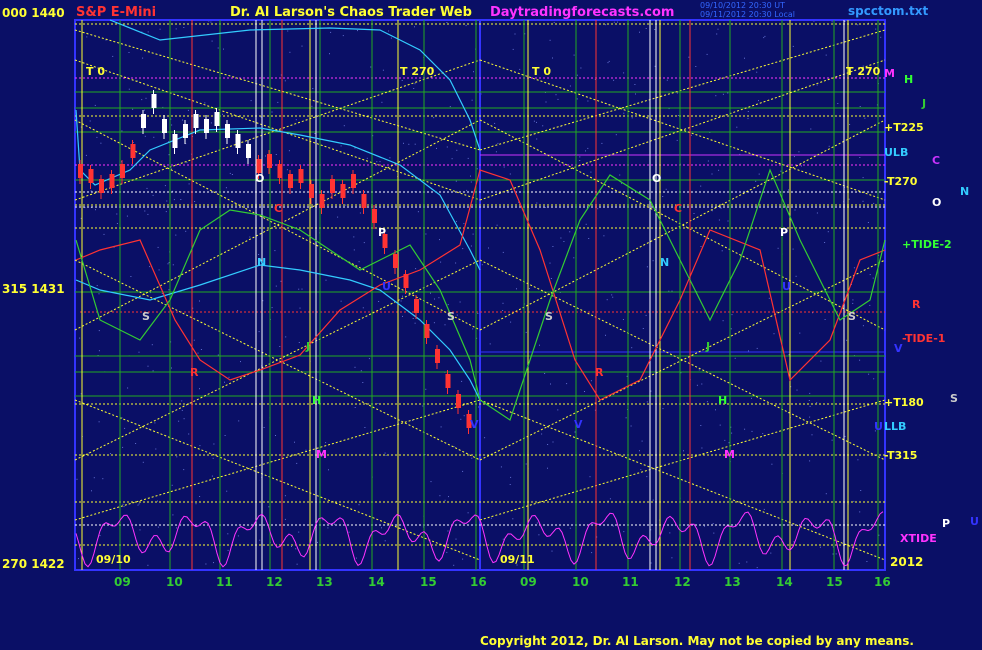 The width and height of the screenshot is (982, 650). What do you see at coordinates (896, 152) in the screenshot?
I see `right-legend-label: ULB` at bounding box center [896, 152].